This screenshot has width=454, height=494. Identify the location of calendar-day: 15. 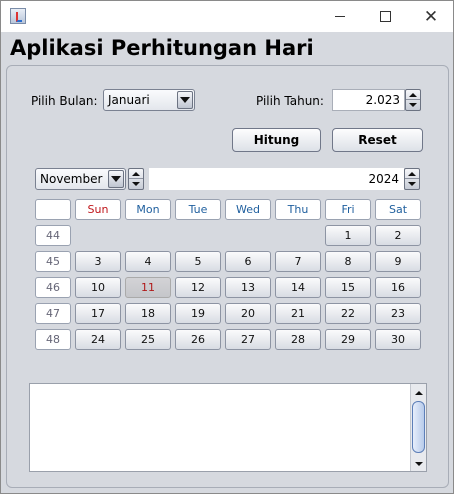
(348, 287).